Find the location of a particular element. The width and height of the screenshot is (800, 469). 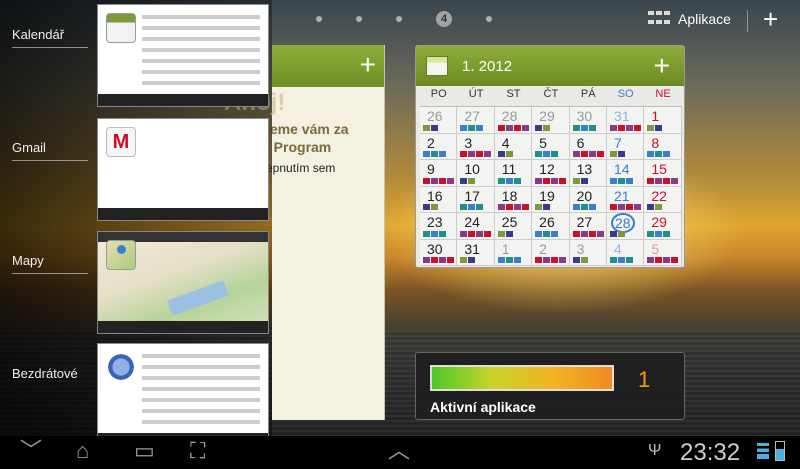

back-button: ﹀ is located at coordinates (31, 451).